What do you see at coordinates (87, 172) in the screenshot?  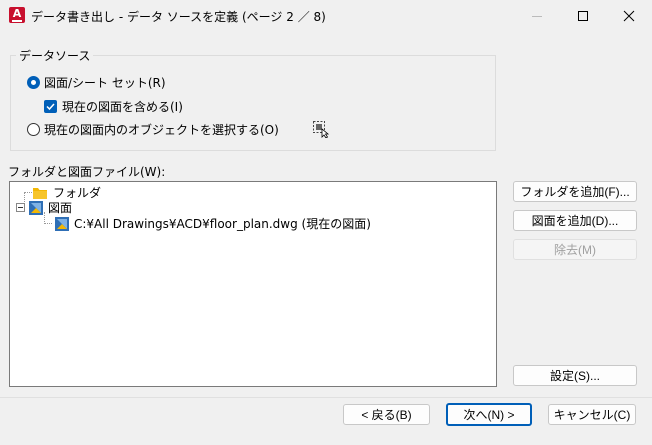 I see `files-list-label: フォルダと図面ファイル(W):` at bounding box center [87, 172].